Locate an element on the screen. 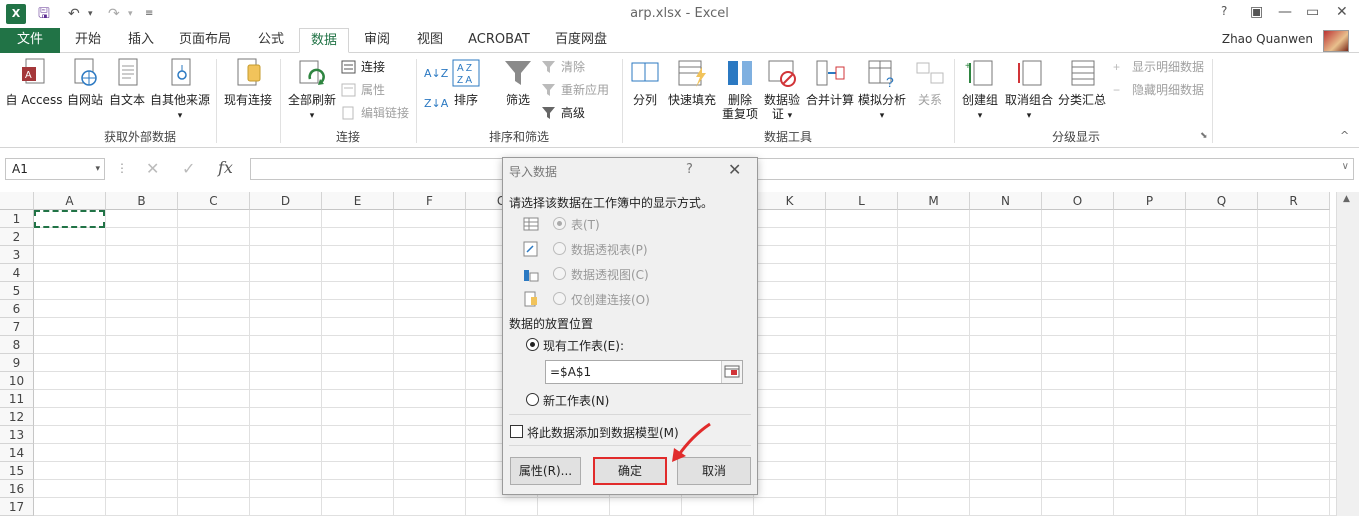 Image resolution: width=1359 pixels, height=516 pixels. column-header: F is located at coordinates (430, 201).